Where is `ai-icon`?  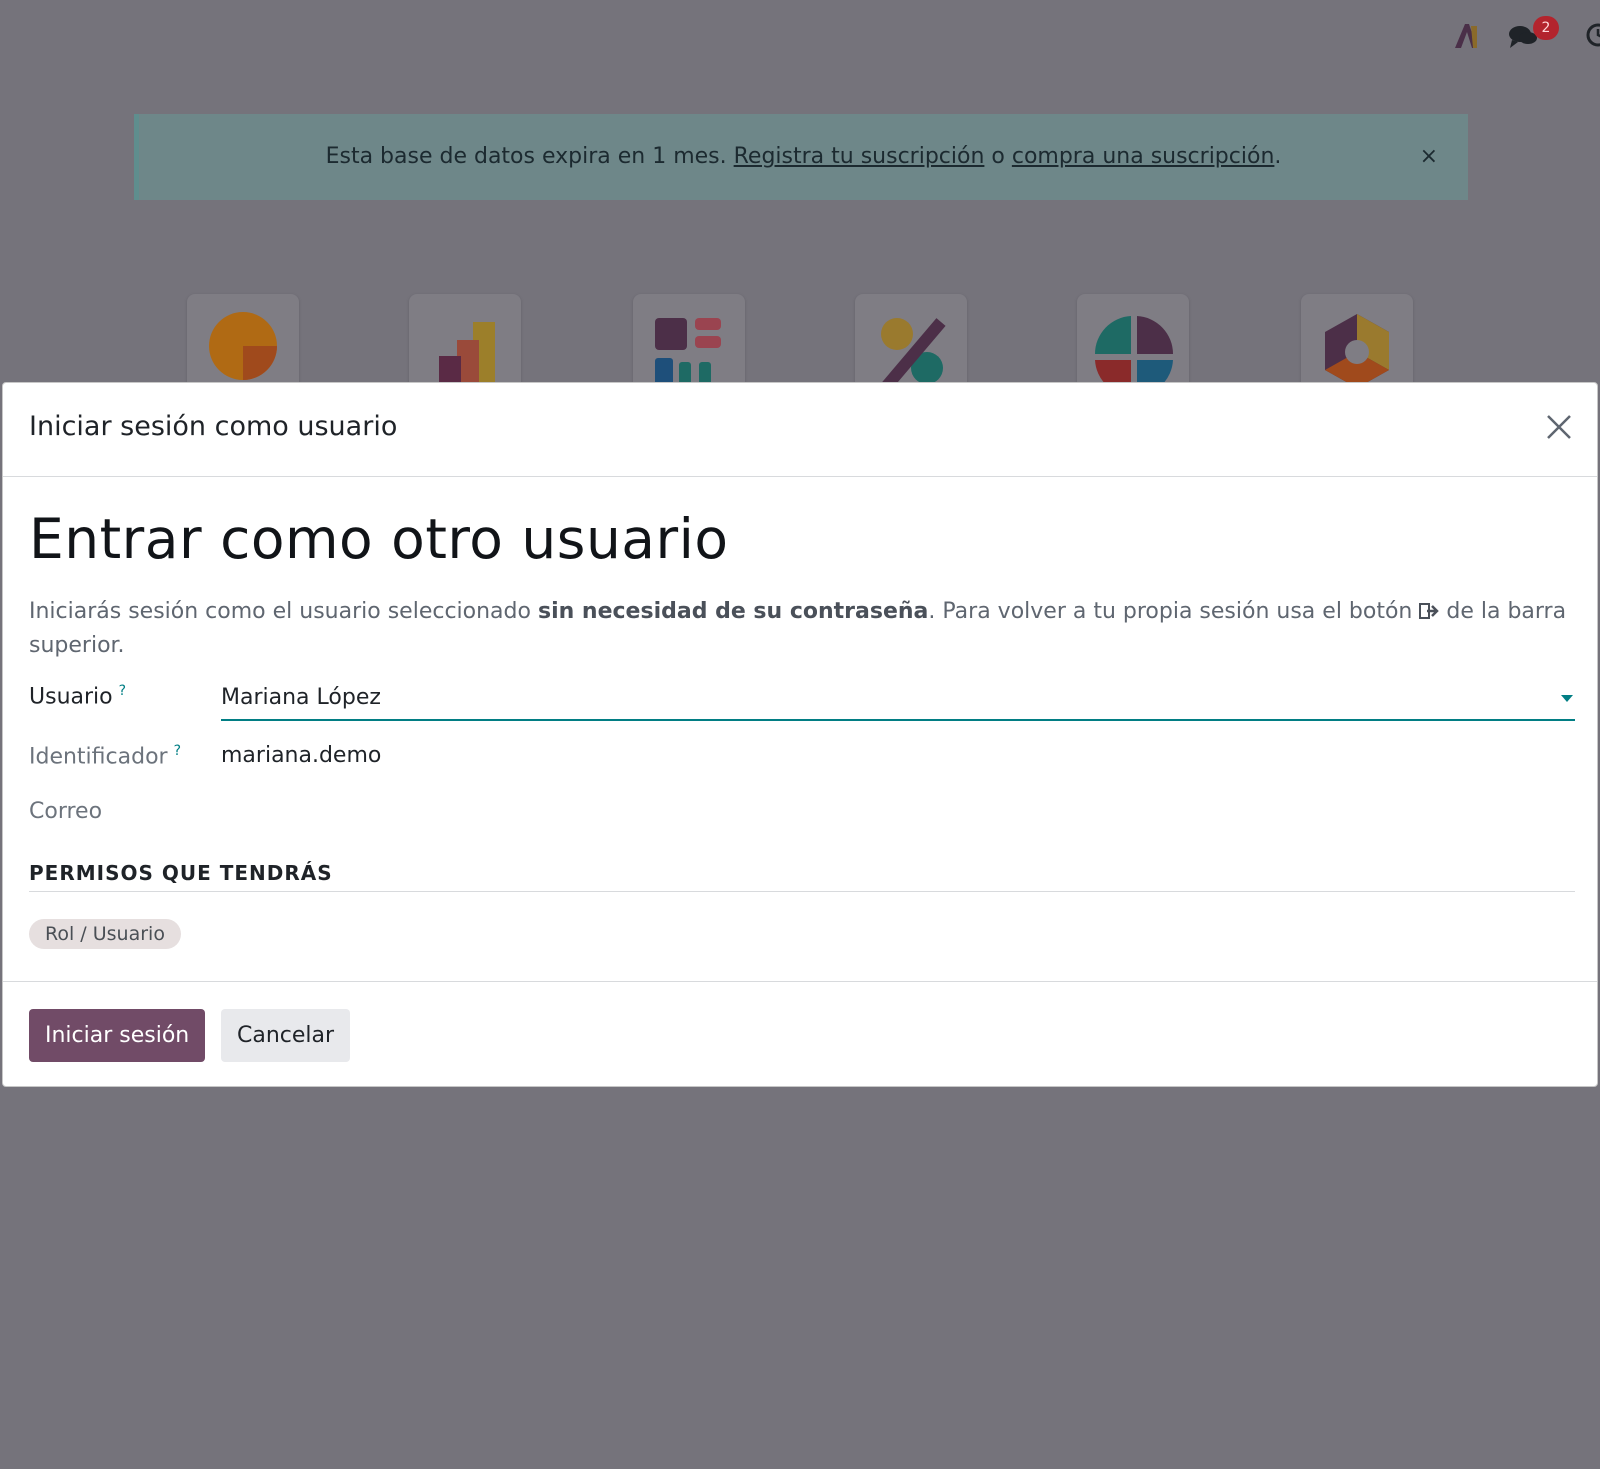
ai-icon is located at coordinates (1468, 36).